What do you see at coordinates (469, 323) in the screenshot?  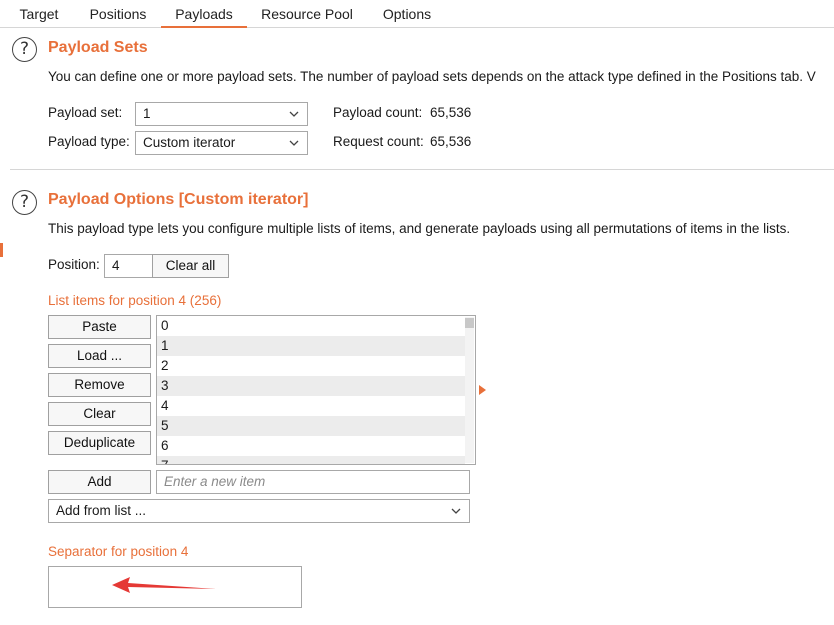 I see `scrollbar-thumb` at bounding box center [469, 323].